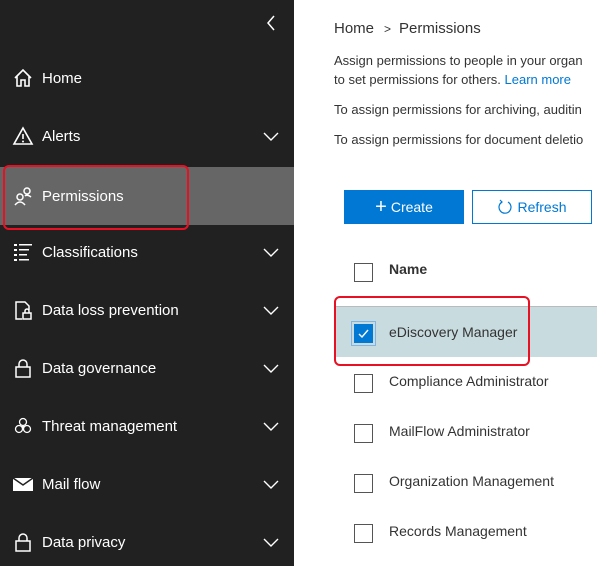 Image resolution: width=597 pixels, height=571 pixels. Describe the element at coordinates (99, 368) in the screenshot. I see `sidebar-item-label: Data governance` at that location.